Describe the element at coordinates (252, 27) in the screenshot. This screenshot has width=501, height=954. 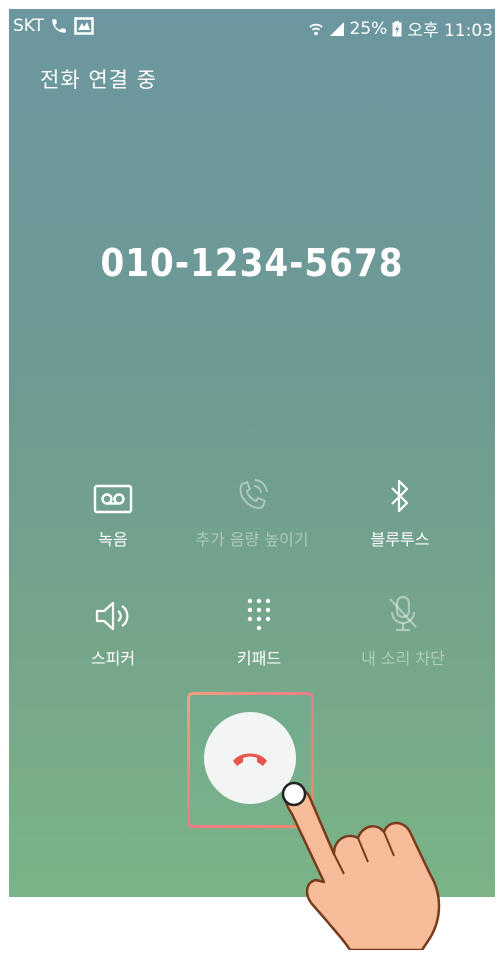
I see `status-bar: SKT 25% 오후 11:03` at that location.